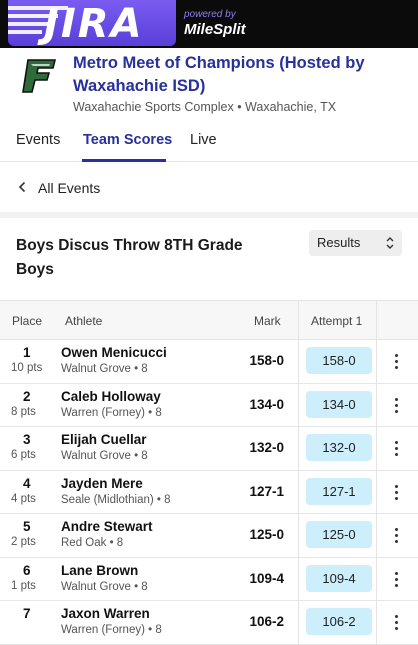 The image size is (418, 645). I want to click on place-number: 4, so click(27, 483).